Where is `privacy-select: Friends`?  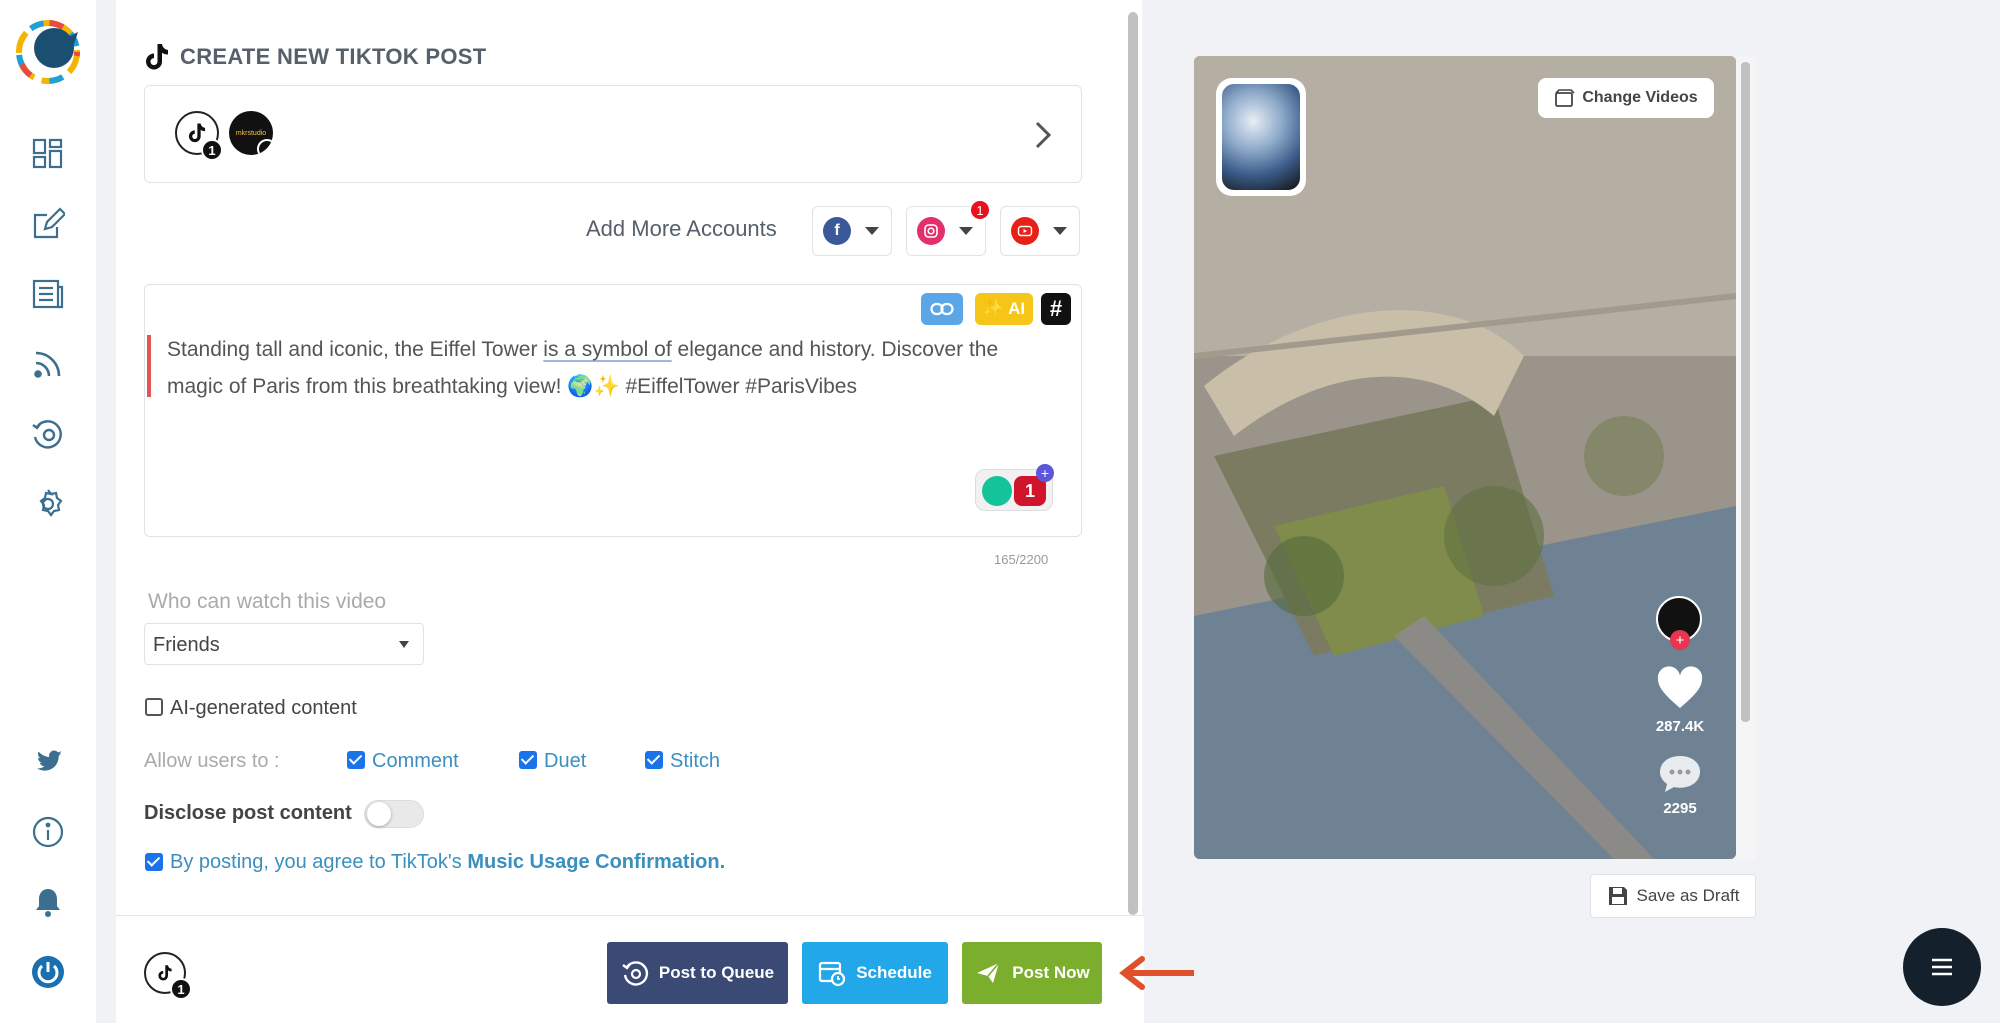 privacy-select: Friends is located at coordinates (284, 644).